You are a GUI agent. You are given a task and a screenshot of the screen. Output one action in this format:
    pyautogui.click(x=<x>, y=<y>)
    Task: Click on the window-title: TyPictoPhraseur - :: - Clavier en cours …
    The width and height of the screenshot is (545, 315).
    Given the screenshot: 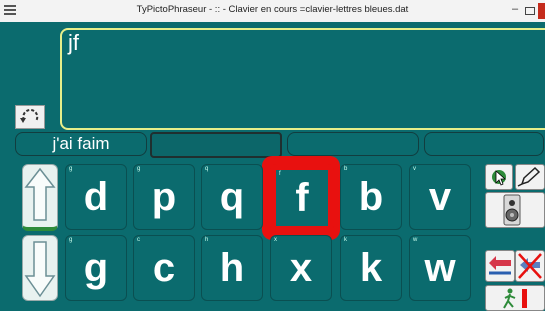 What is the action you would take?
    pyautogui.click(x=272, y=9)
    